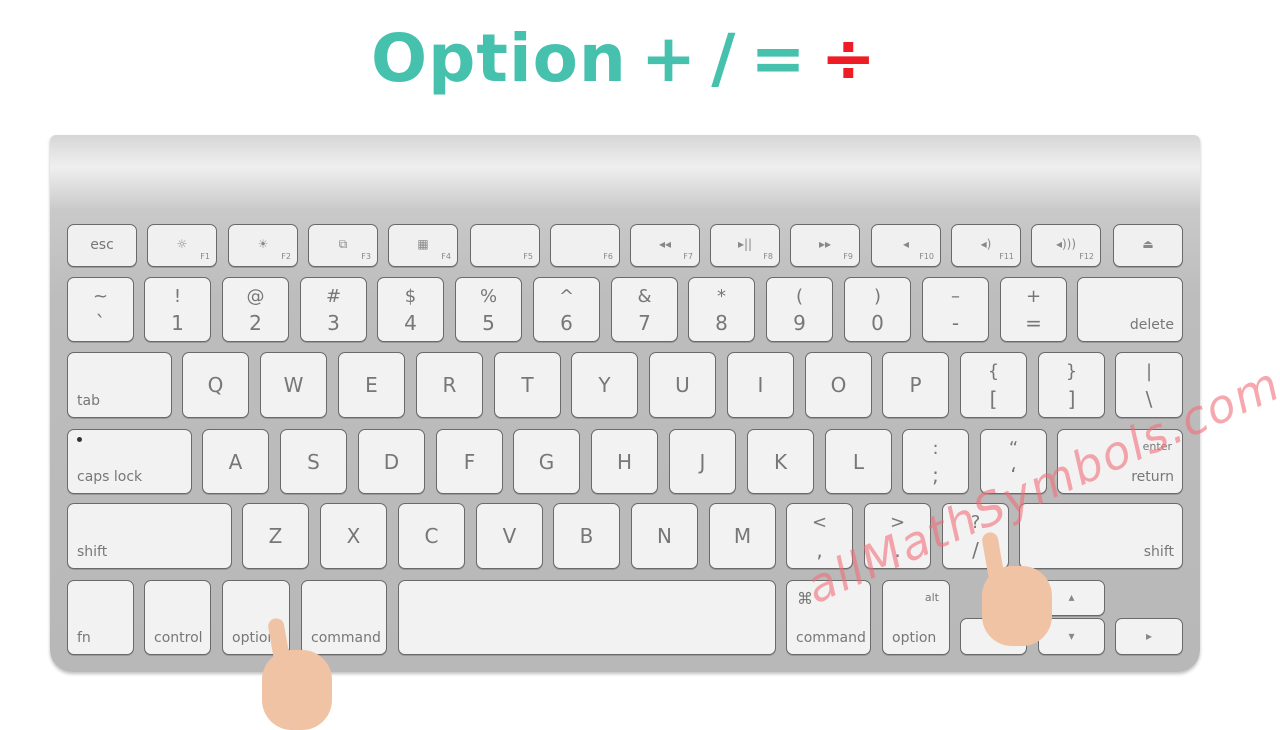  I want to click on key-5: % 5, so click(488, 309).